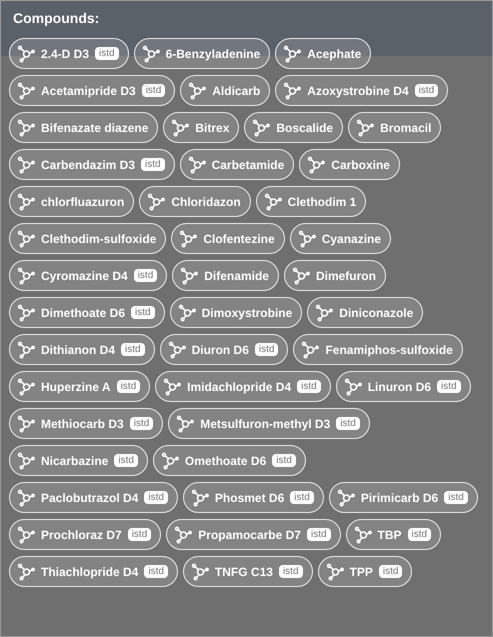  What do you see at coordinates (79, 386) in the screenshot?
I see `compound-chip: Huperzine A istd` at bounding box center [79, 386].